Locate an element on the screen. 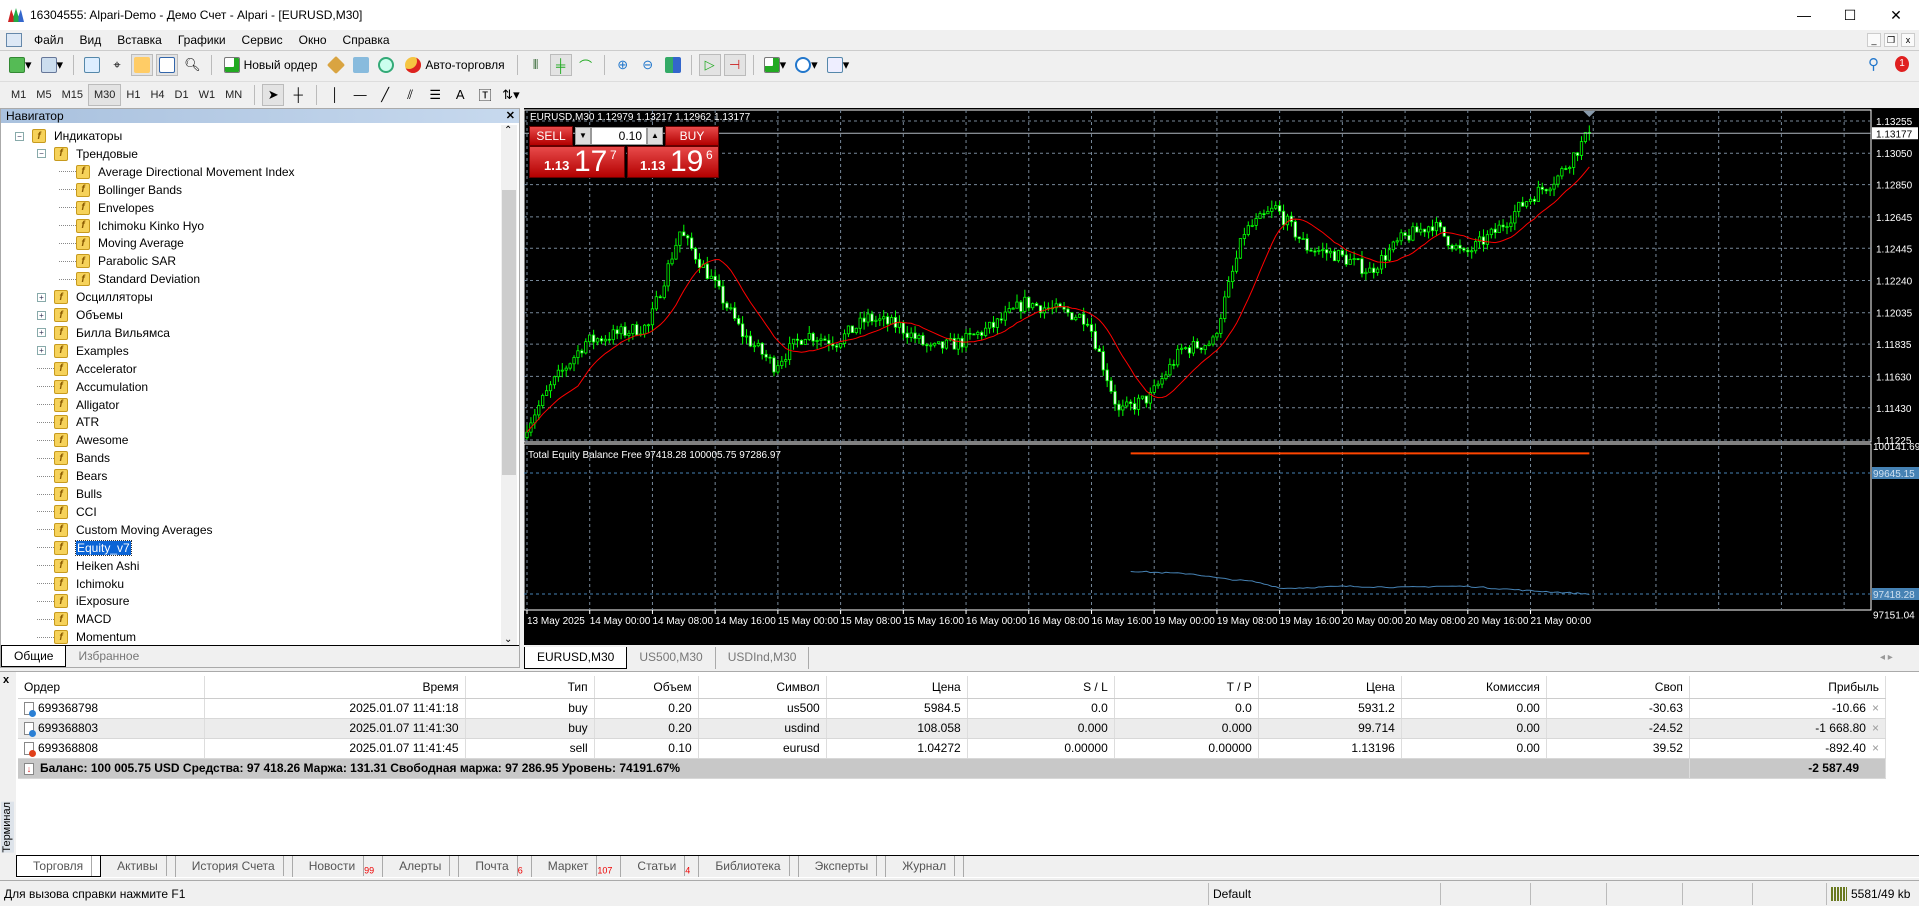 The width and height of the screenshot is (1919, 906). fibonacci-tool: ☰ is located at coordinates (435, 95).